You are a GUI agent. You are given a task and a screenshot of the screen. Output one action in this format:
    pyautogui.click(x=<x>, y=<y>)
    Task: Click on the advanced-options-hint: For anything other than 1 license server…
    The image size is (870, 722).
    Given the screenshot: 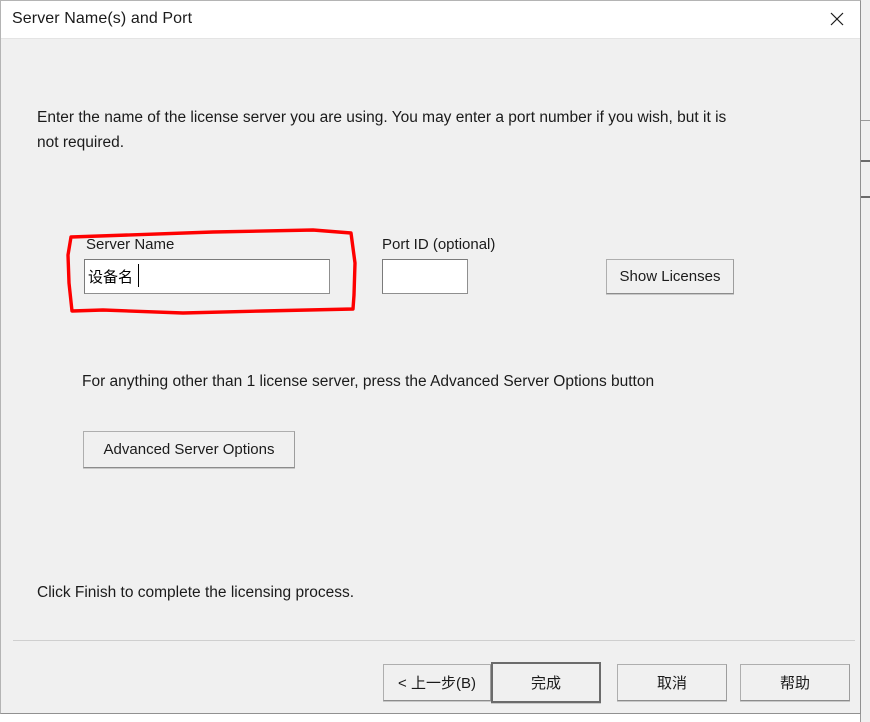 What is the action you would take?
    pyautogui.click(x=368, y=381)
    